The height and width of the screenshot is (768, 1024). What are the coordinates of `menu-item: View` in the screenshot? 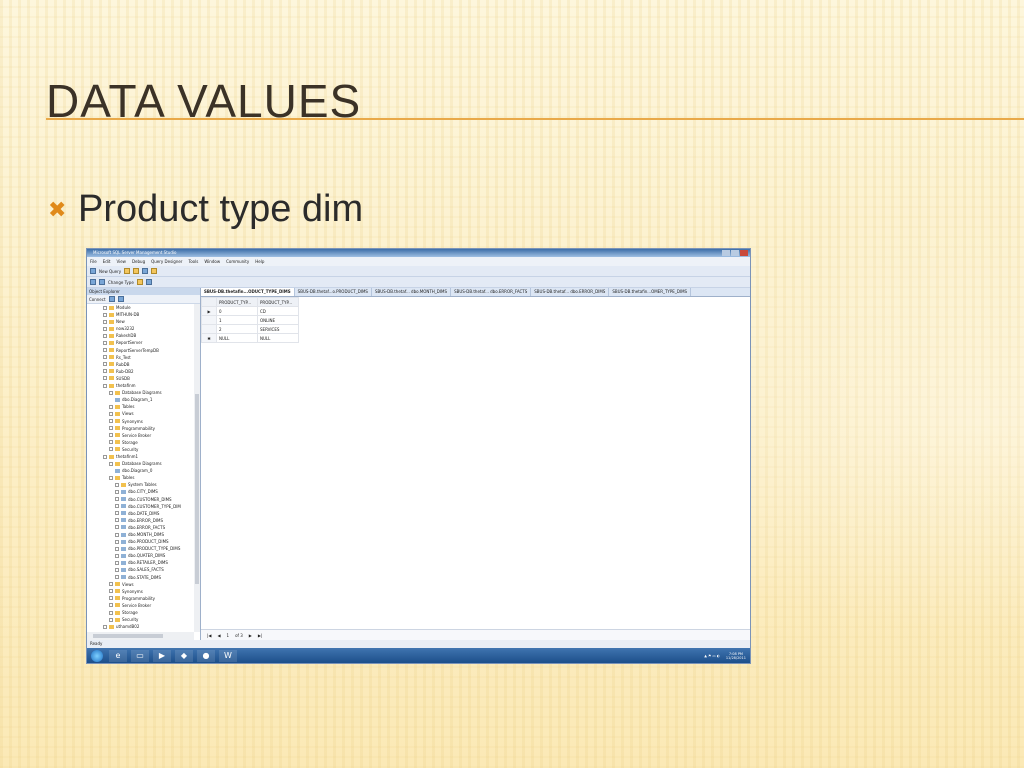 It's located at (121, 261).